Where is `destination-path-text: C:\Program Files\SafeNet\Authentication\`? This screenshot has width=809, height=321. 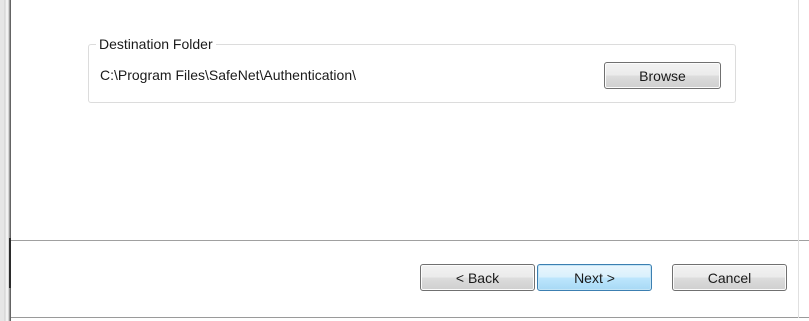
destination-path-text: C:\Program Files\SafeNet\Authentication\ is located at coordinates (228, 75).